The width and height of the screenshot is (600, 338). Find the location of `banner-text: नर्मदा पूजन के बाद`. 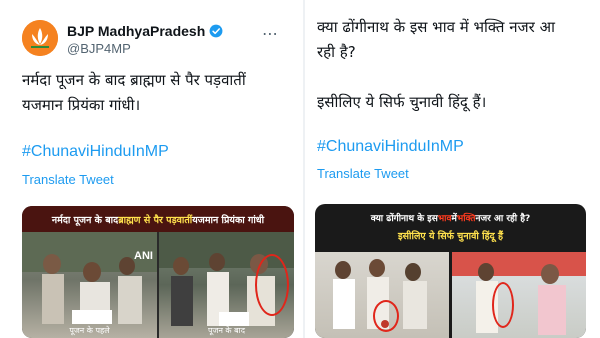

banner-text: नर्मदा पूजन के बाद is located at coordinates (85, 220).